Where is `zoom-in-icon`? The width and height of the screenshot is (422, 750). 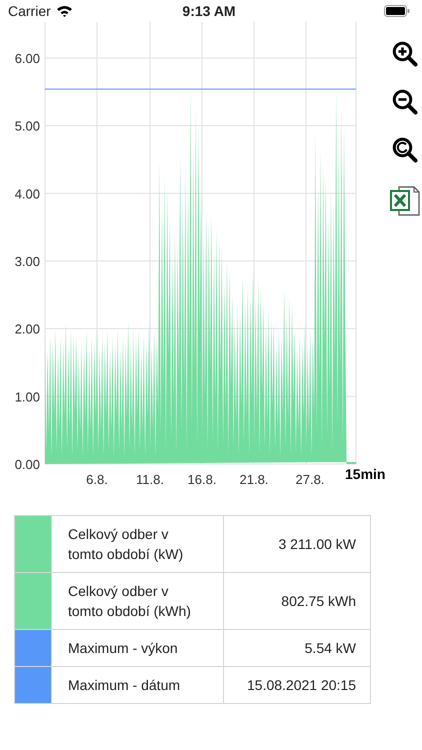 zoom-in-icon is located at coordinates (405, 54).